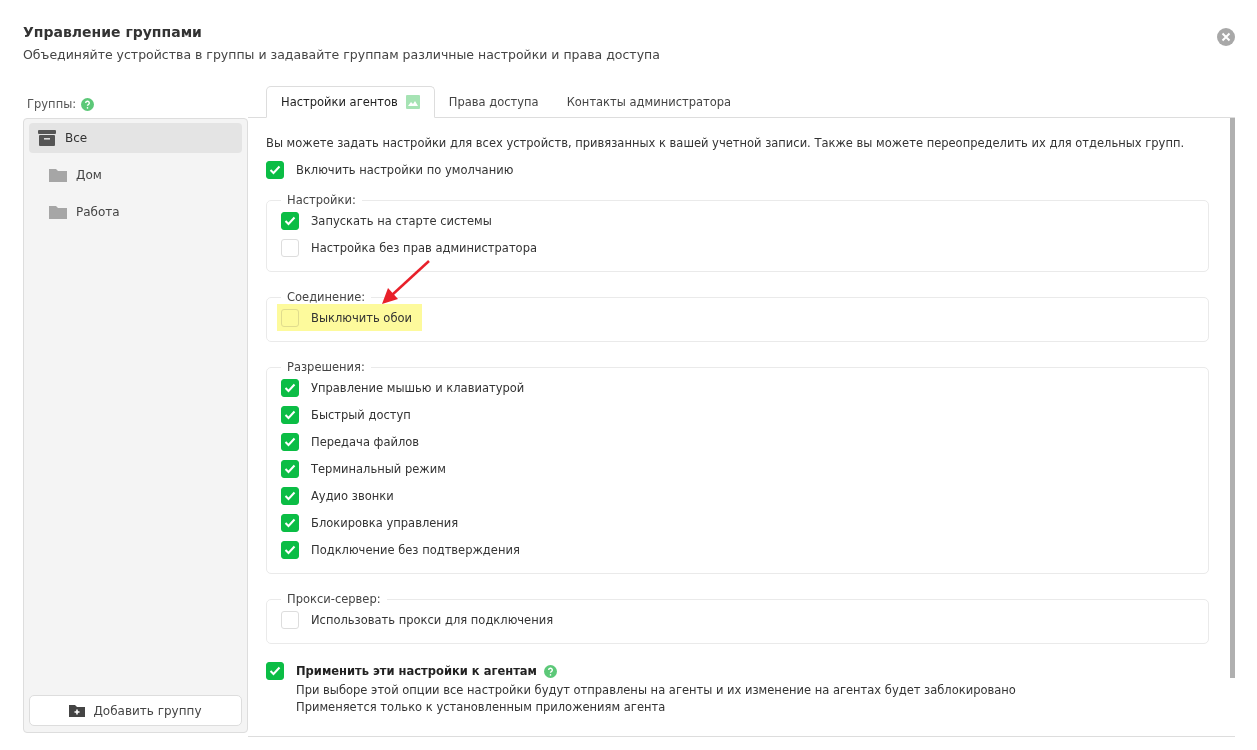 Image resolution: width=1257 pixels, height=750 pixels. Describe the element at coordinates (1232, 398) in the screenshot. I see `scrollbar` at that location.